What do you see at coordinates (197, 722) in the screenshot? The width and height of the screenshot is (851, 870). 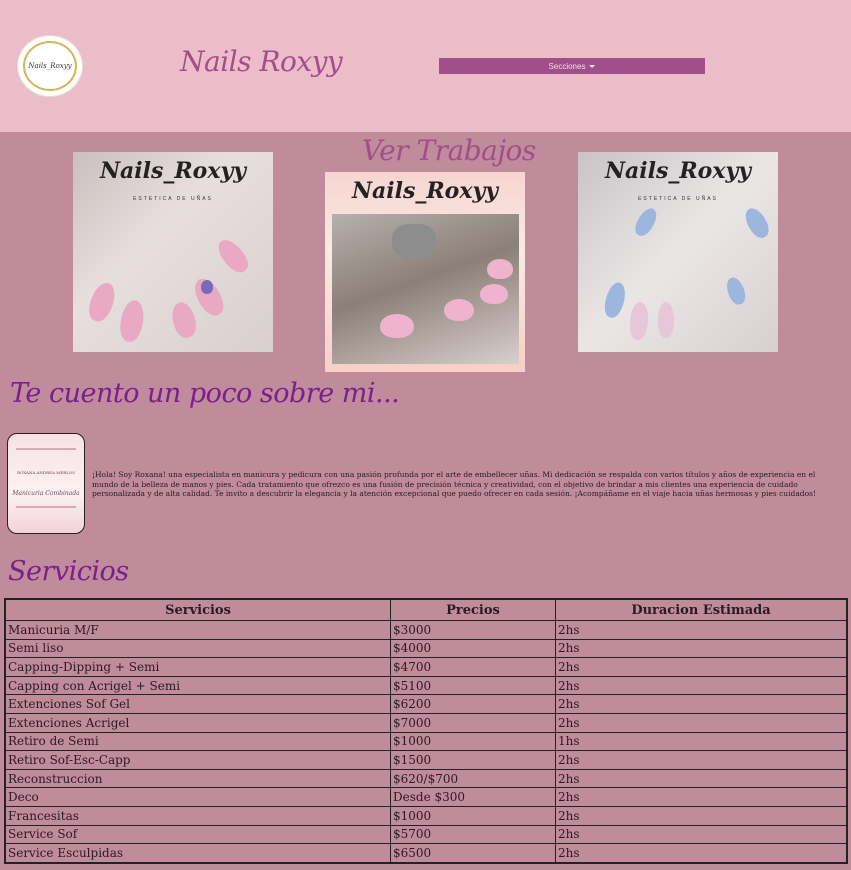 I see `service-name-cell: Extenciones Acrigel` at bounding box center [197, 722].